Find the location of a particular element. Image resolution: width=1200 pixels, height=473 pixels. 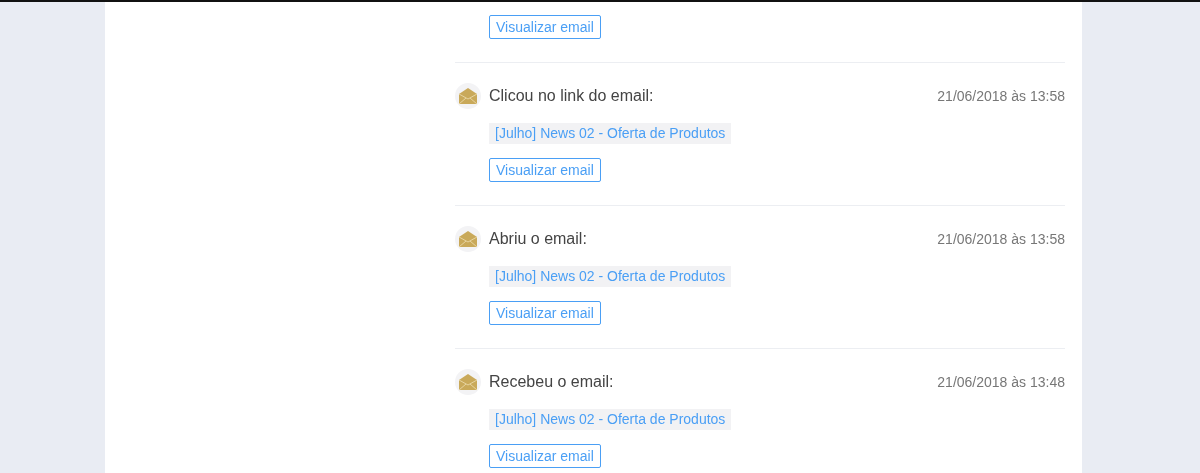

event-date: 21/06/2018 às 13:48 is located at coordinates (1001, 382).